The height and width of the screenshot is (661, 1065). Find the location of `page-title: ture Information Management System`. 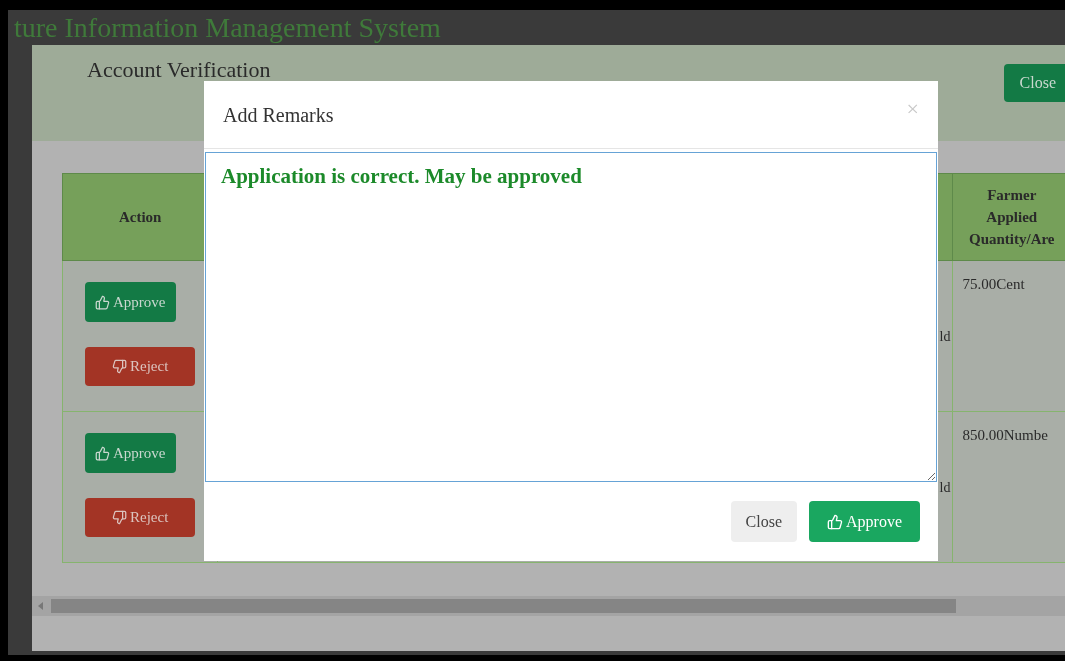

page-title: ture Information Management System is located at coordinates (227, 28).